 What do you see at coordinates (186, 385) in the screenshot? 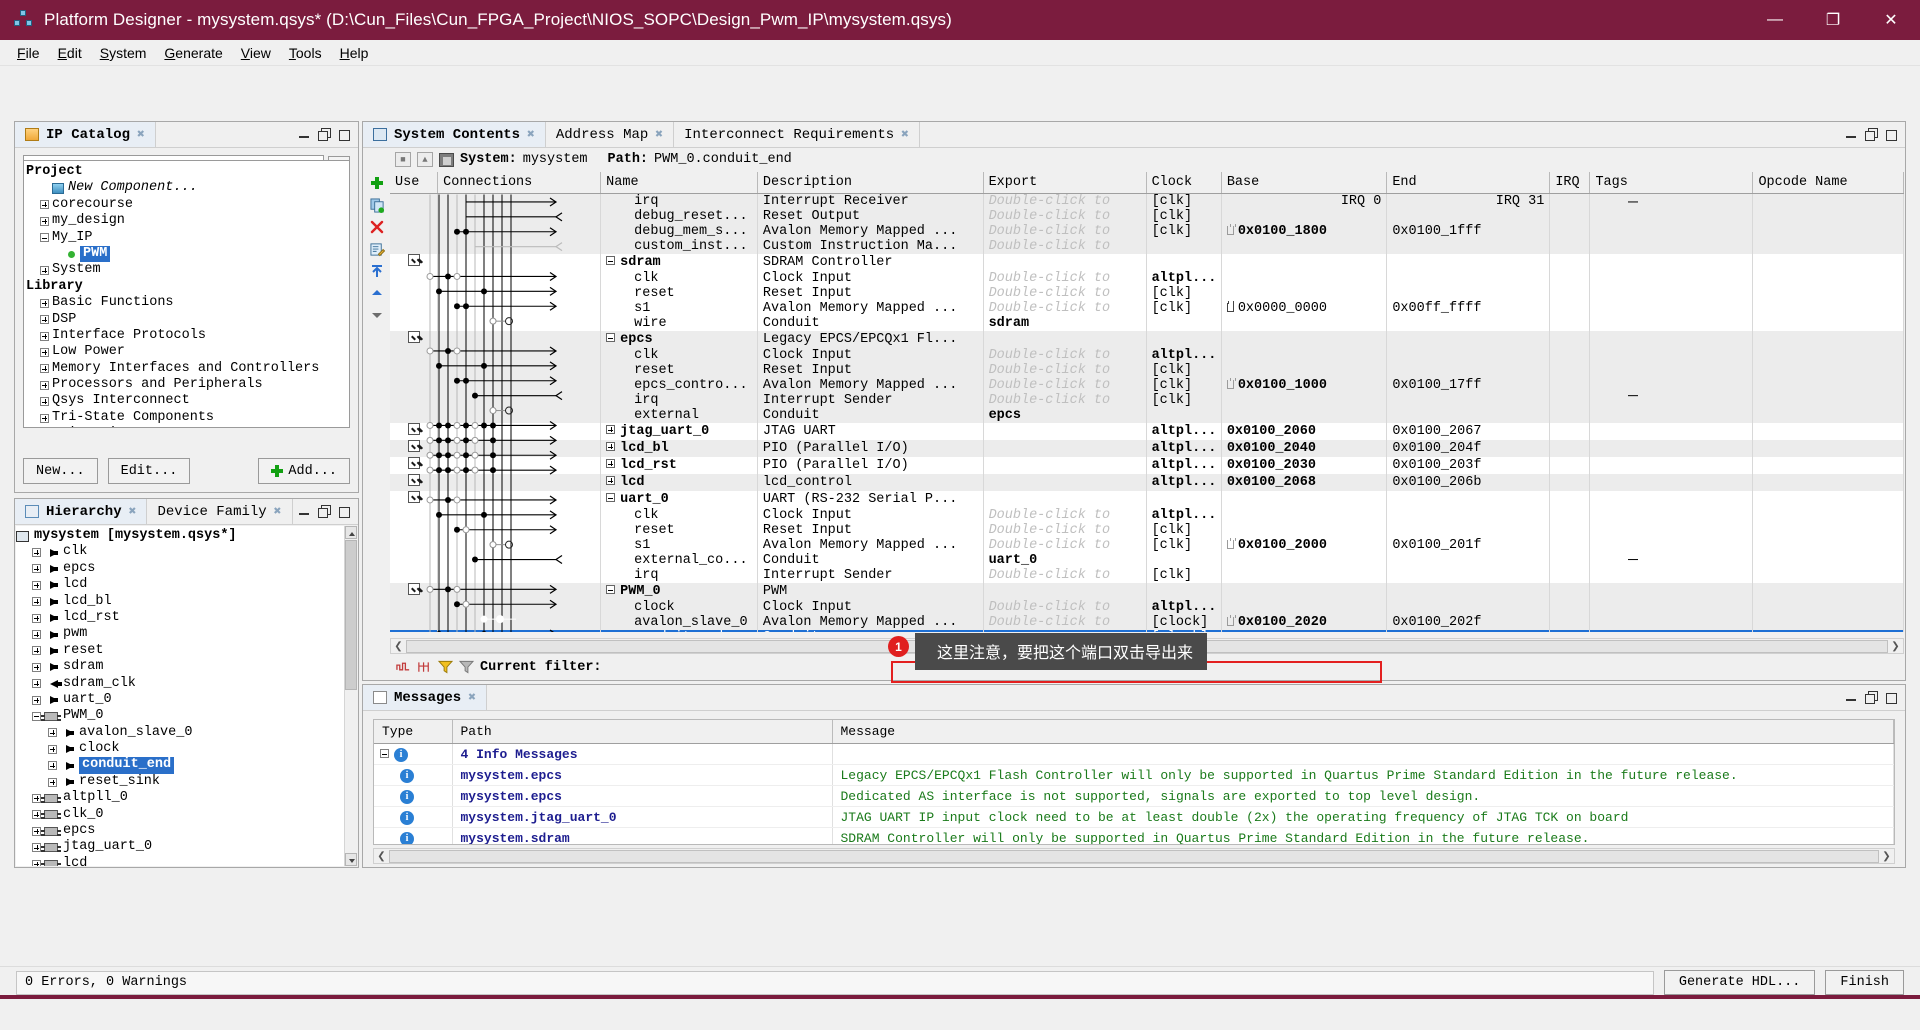
I see `ip-catalog-item-processors-and-peripherals: Processors and Peripherals` at bounding box center [186, 385].